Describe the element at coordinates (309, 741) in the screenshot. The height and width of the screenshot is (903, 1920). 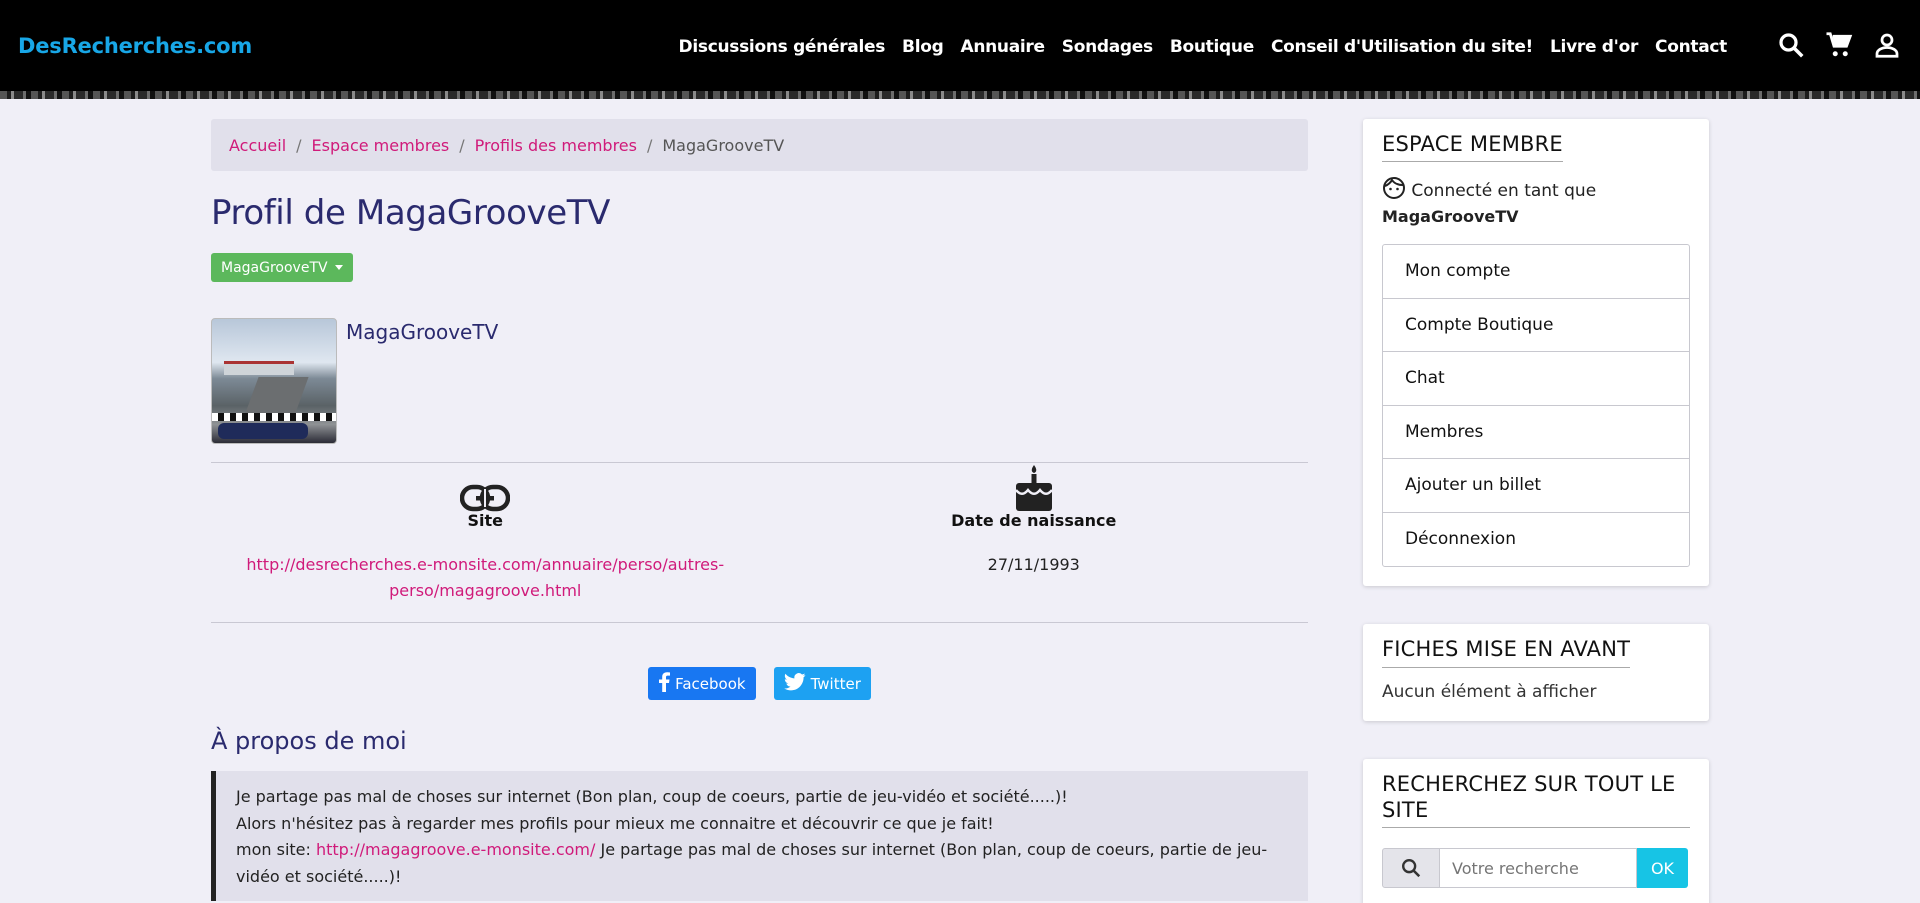
I see `about-title: À propos de moi` at that location.